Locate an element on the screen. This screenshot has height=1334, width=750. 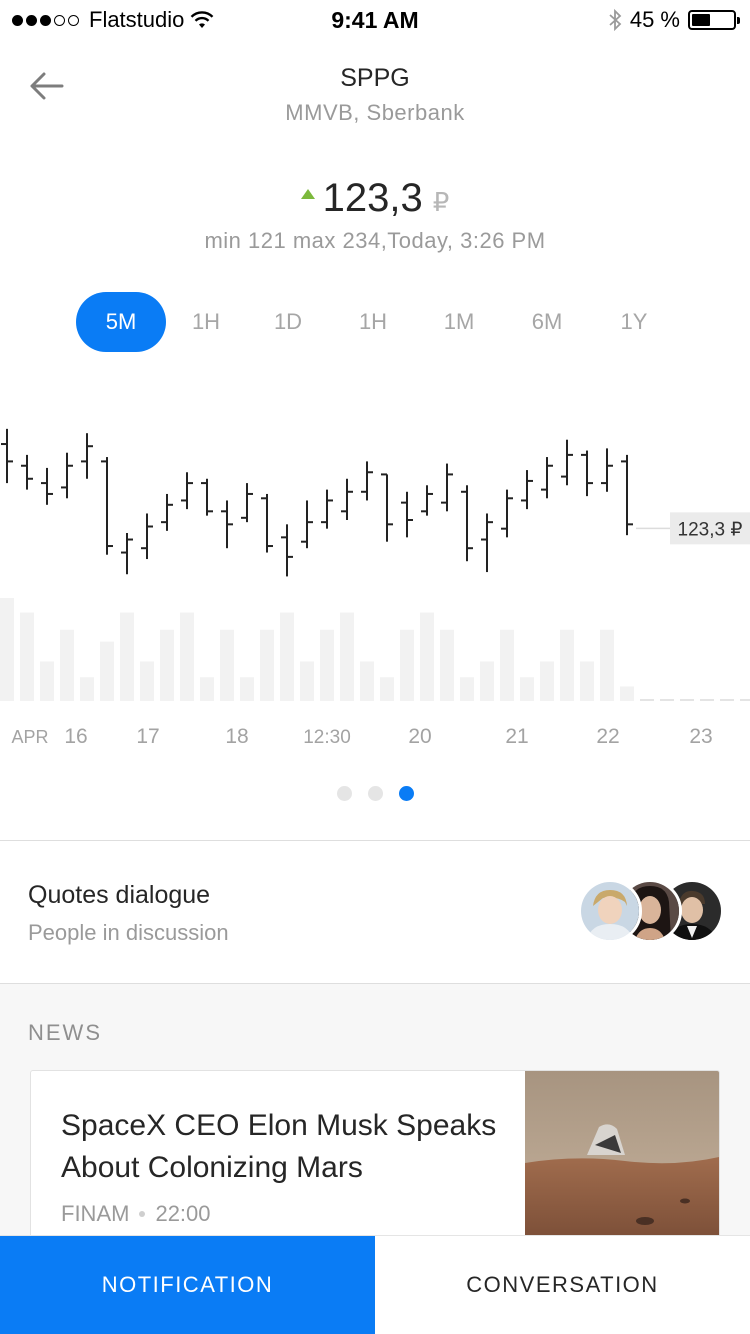
x-tick-label: 18 is located at coordinates (236, 736).